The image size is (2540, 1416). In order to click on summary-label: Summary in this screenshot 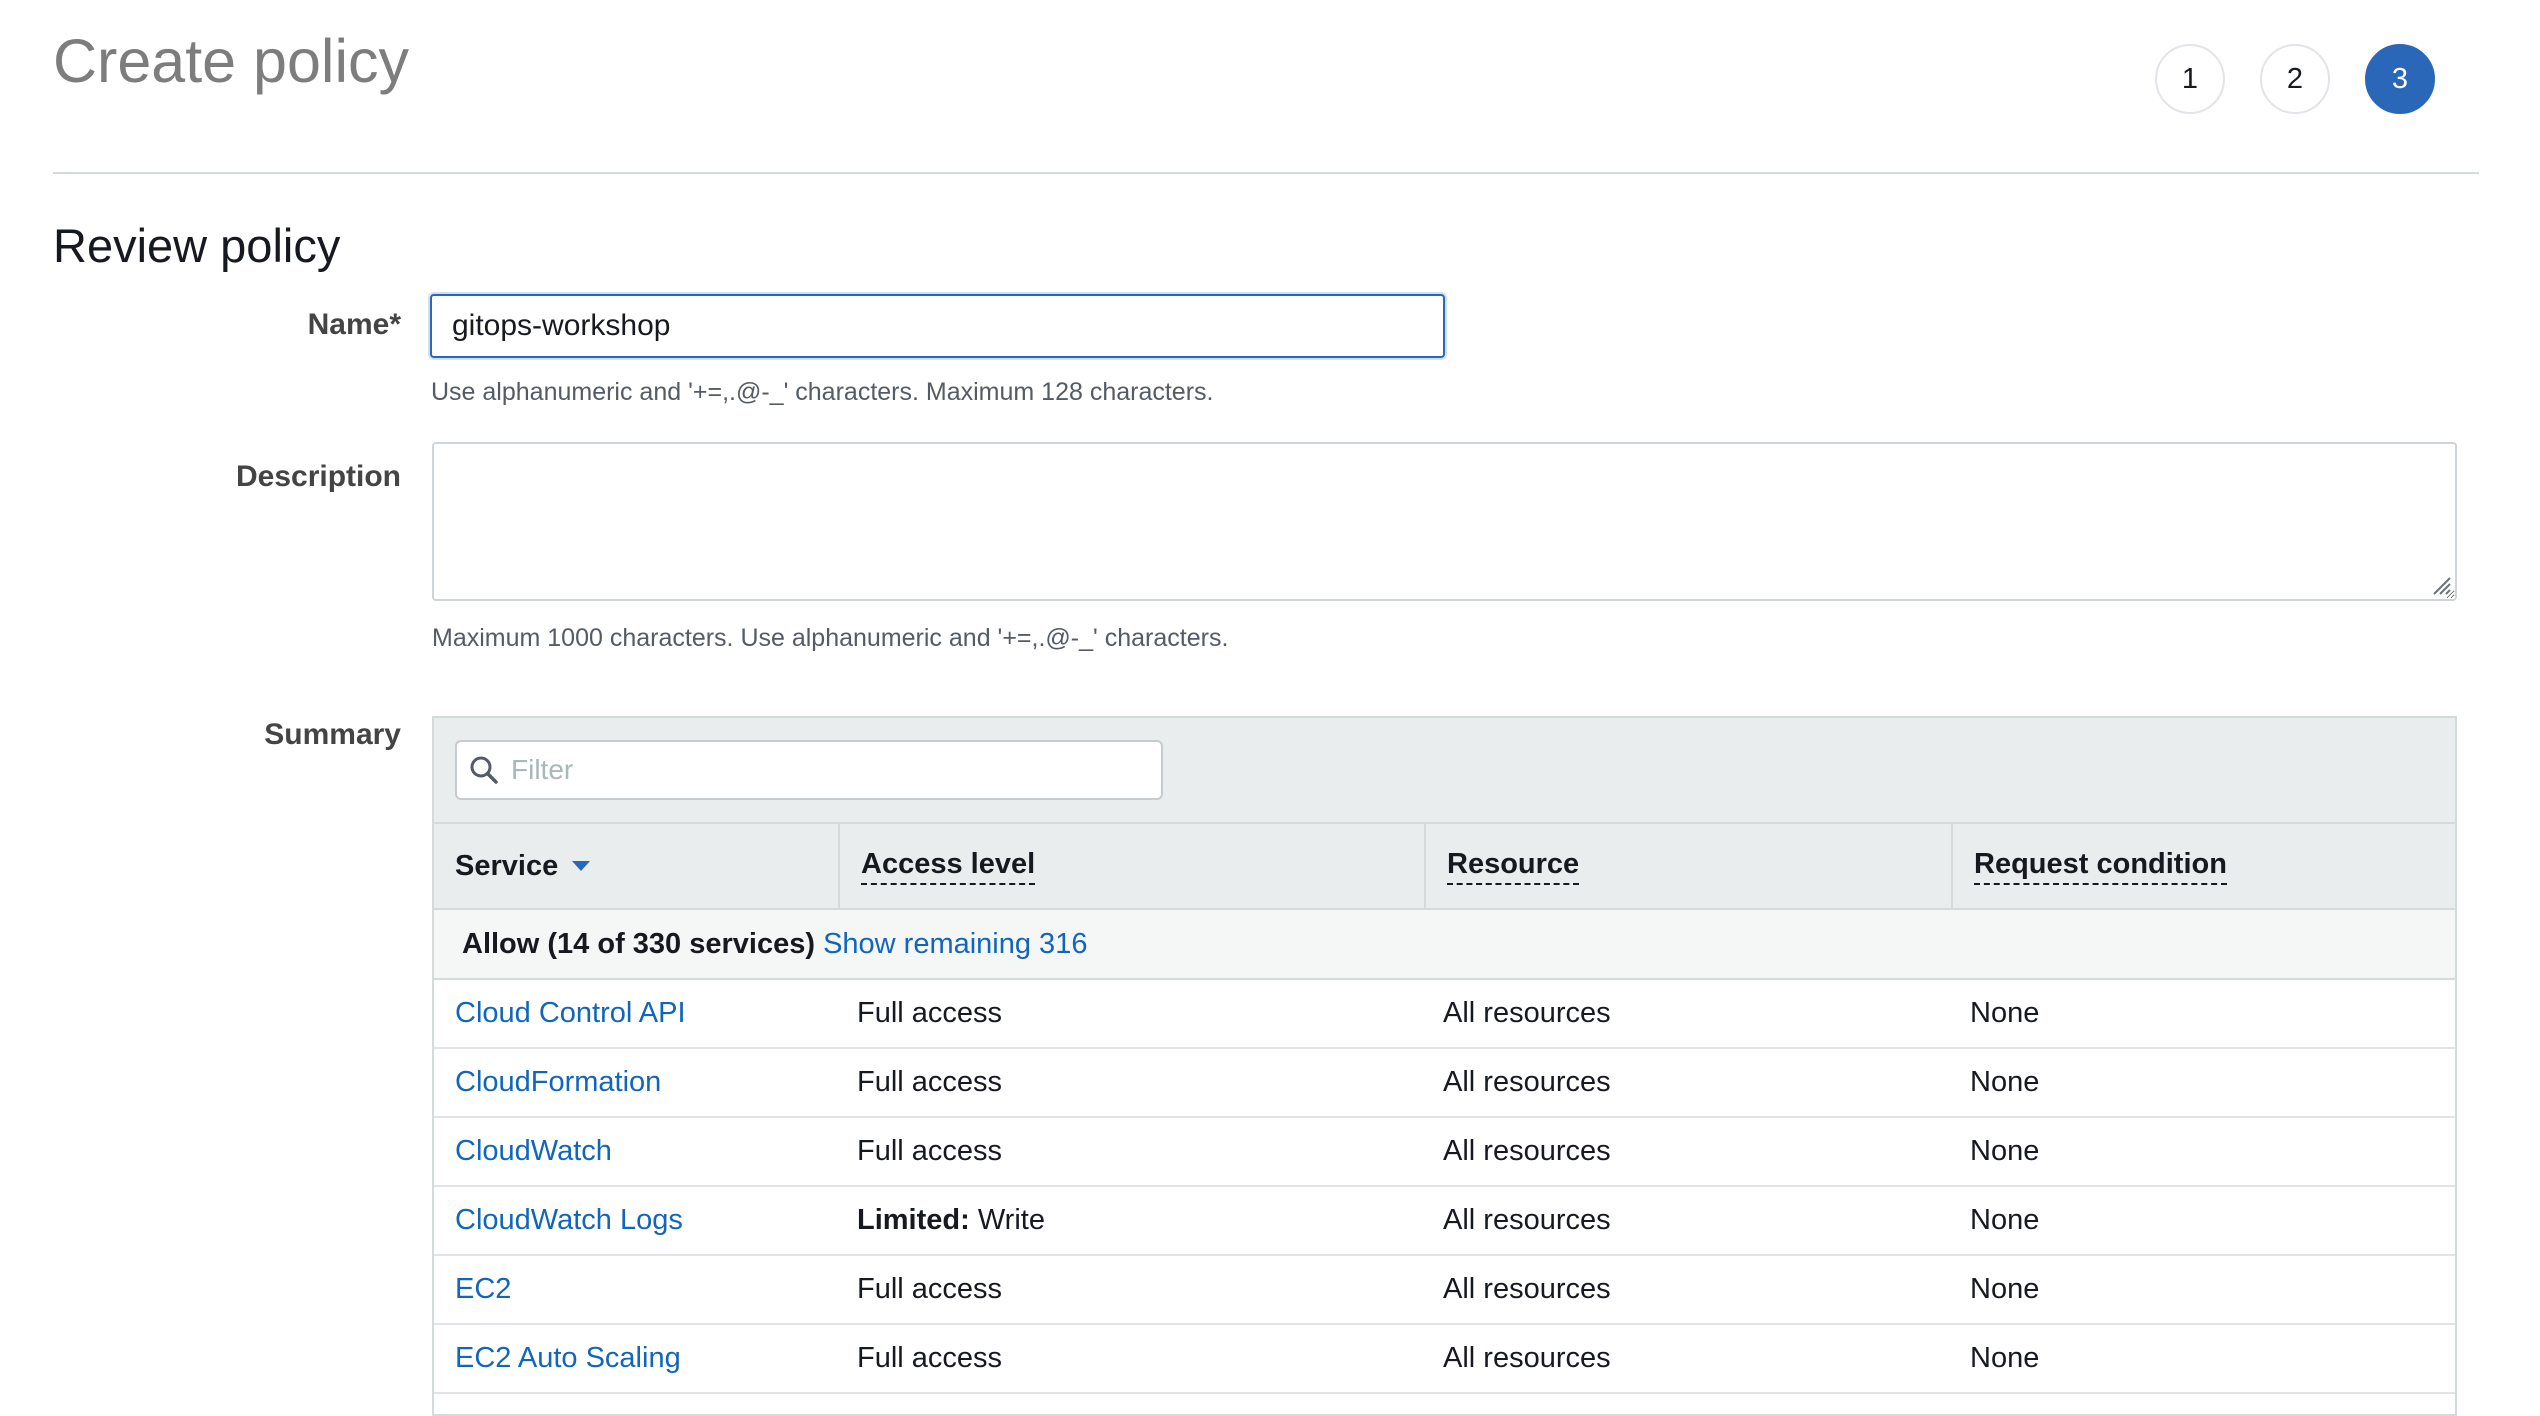, I will do `click(332, 734)`.